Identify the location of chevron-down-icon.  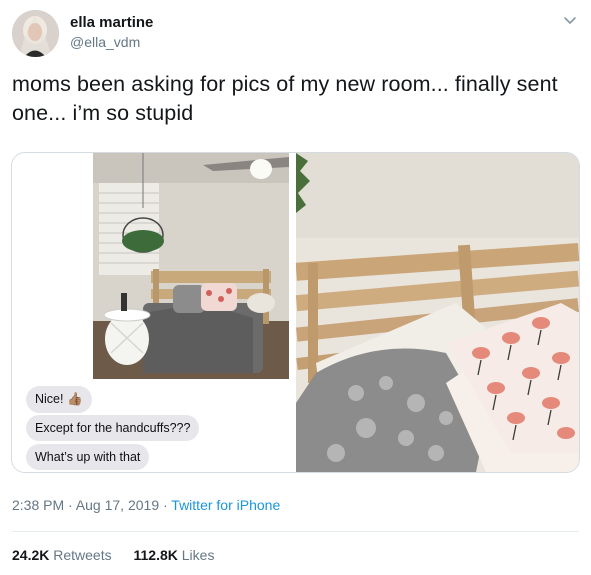
(570, 21).